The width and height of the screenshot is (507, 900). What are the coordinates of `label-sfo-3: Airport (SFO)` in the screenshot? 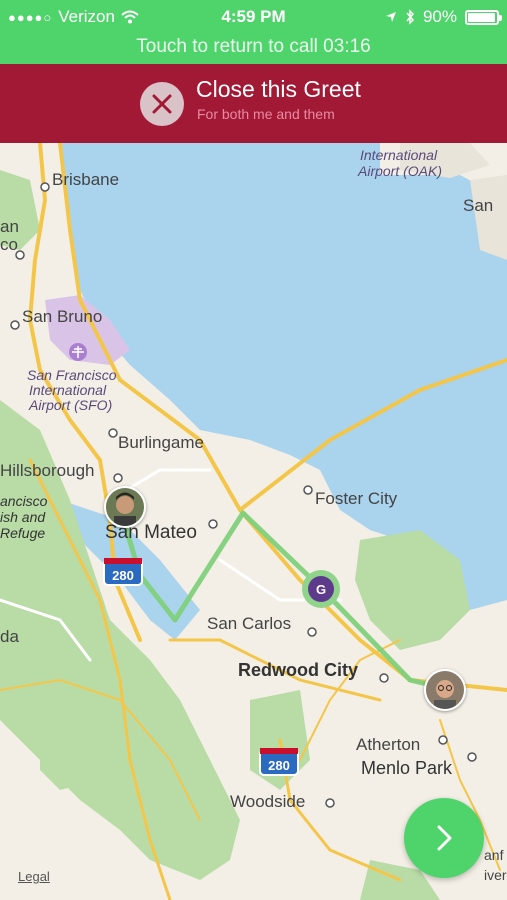 It's located at (70, 405).